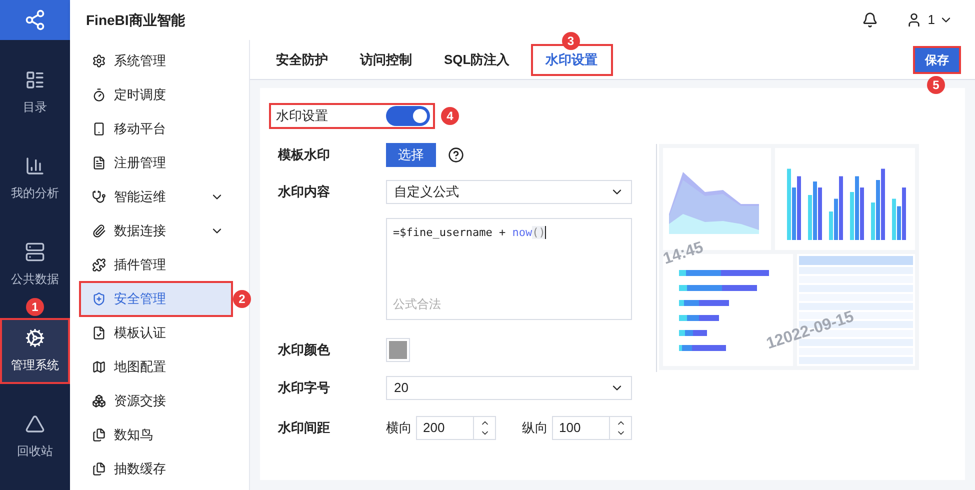 The image size is (975, 490). What do you see at coordinates (386, 59) in the screenshot?
I see `tab: 访问控制` at bounding box center [386, 59].